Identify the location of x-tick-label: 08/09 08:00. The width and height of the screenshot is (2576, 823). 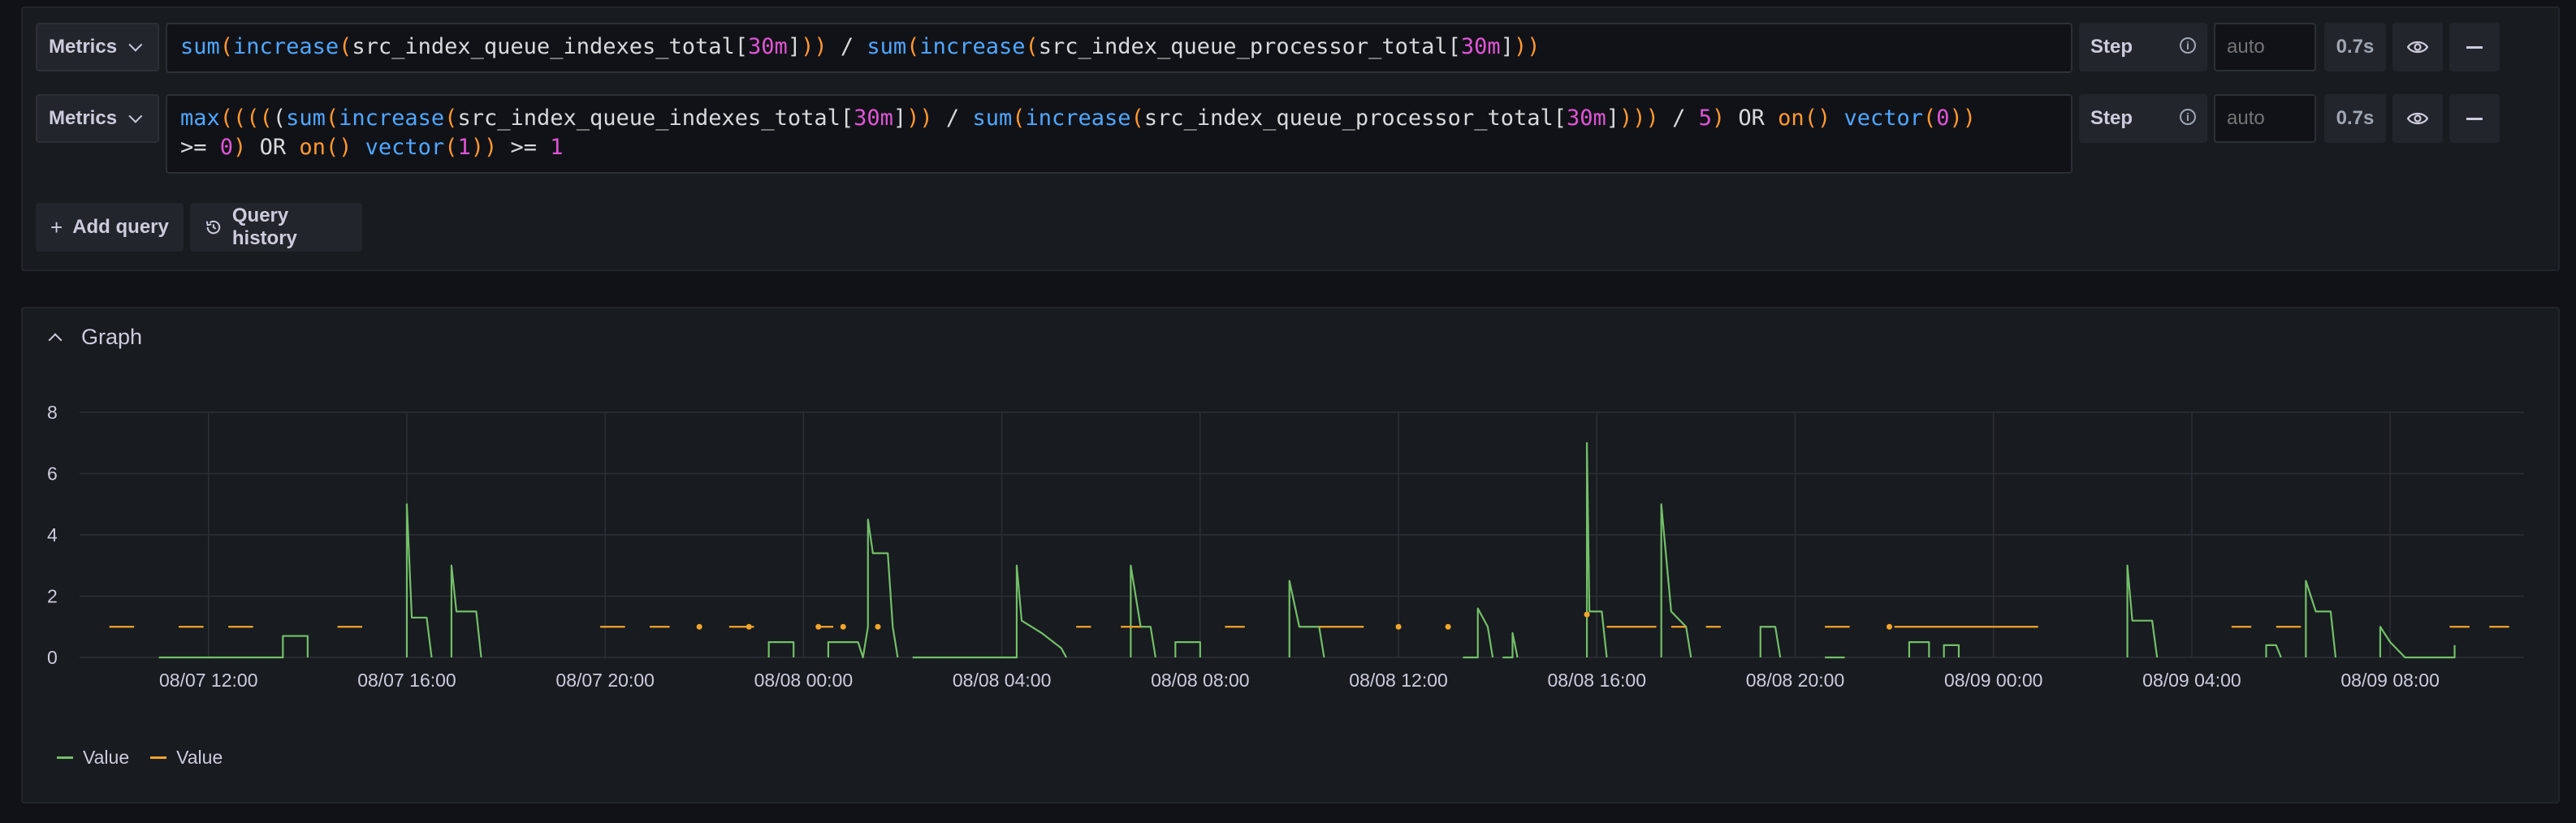
(2390, 680).